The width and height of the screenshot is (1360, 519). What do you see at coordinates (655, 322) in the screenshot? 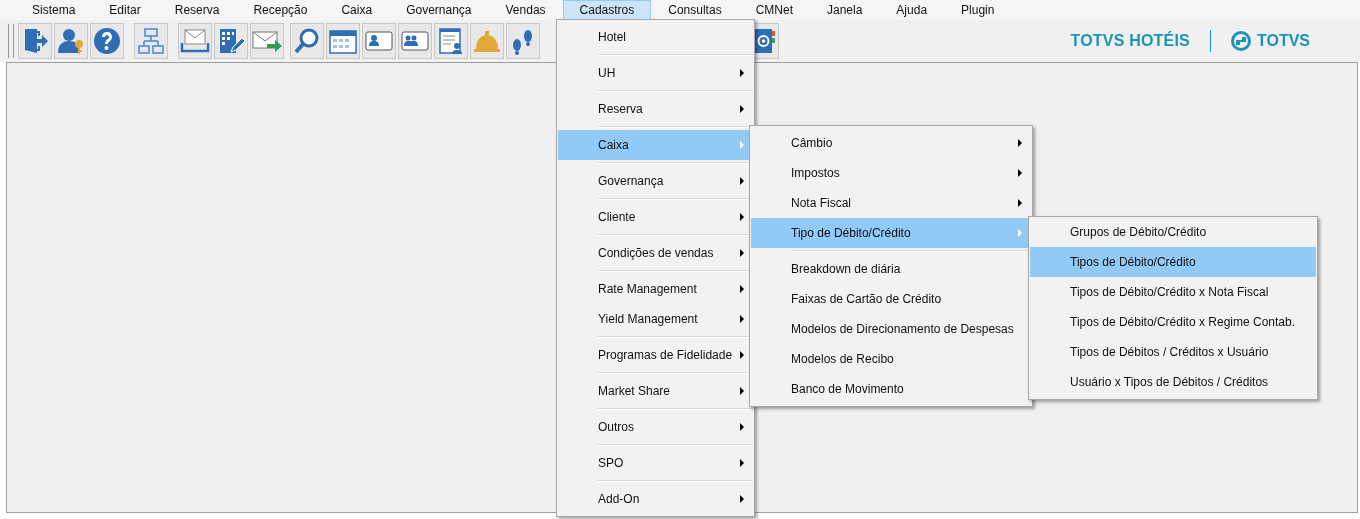
I see `menu-item: Yield Management` at bounding box center [655, 322].